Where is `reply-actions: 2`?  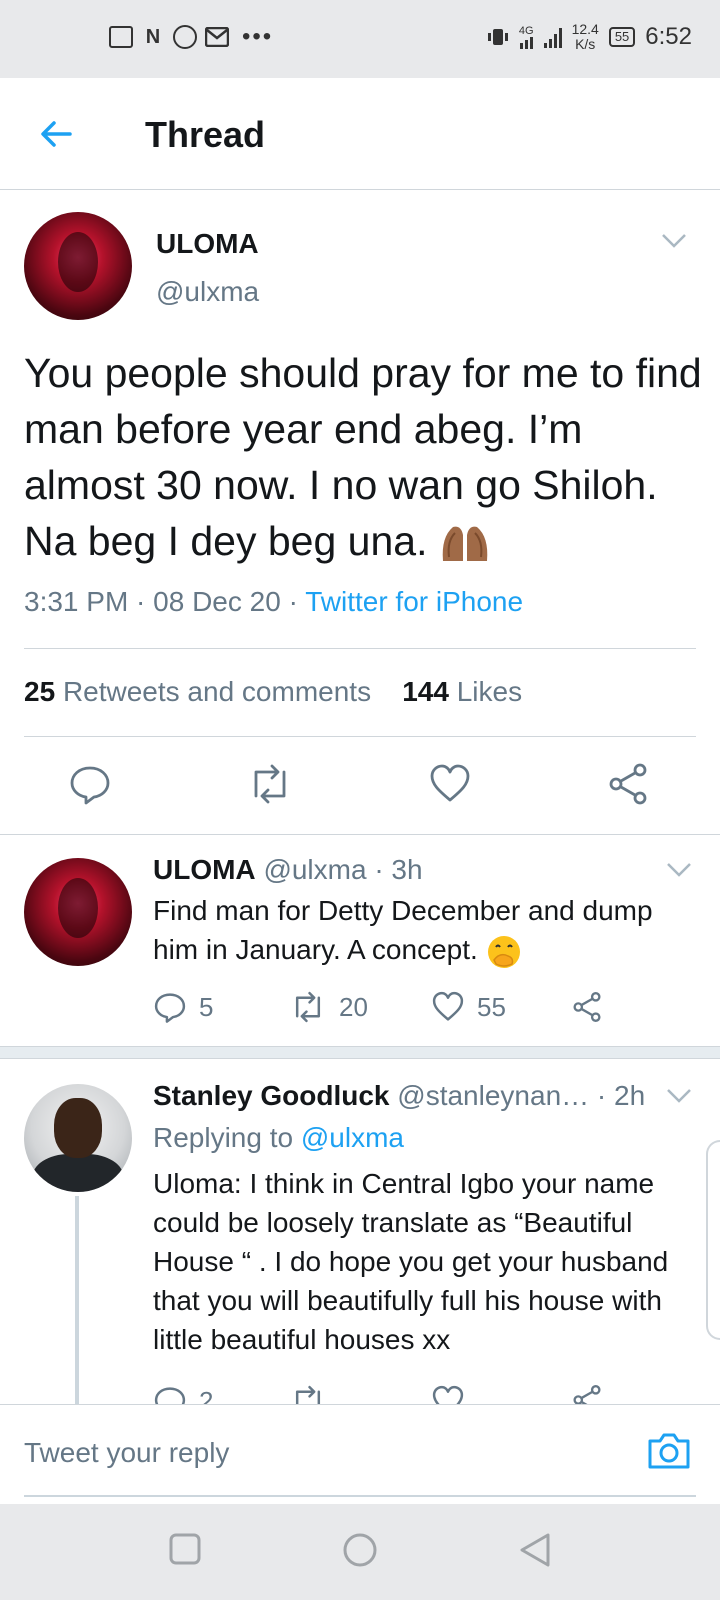 reply-actions: 2 is located at coordinates (378, 1394).